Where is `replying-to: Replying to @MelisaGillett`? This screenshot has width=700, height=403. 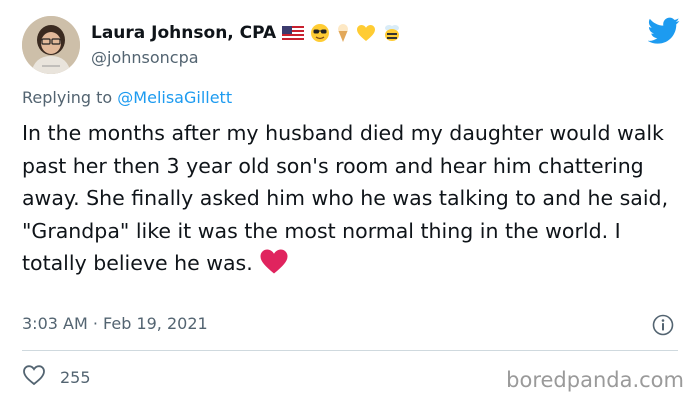 replying-to: Replying to @MelisaGillett is located at coordinates (127, 97).